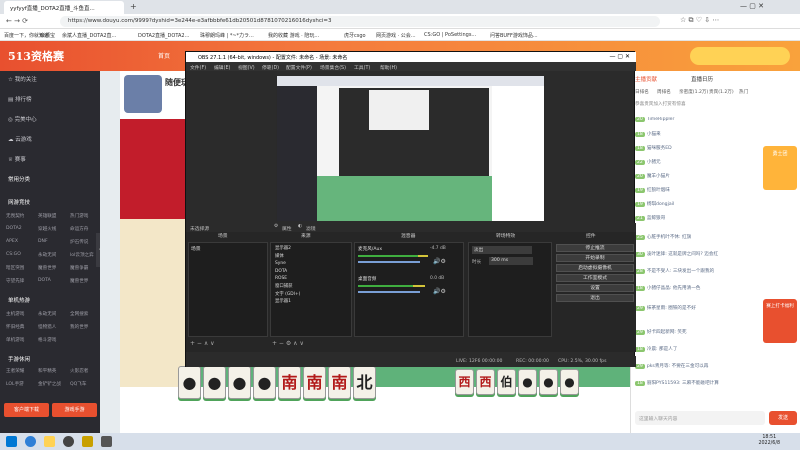 The width and height of the screenshot is (800, 450). What do you see at coordinates (79, 314) in the screenshot?
I see `category-link: 全网搜索` at bounding box center [79, 314].